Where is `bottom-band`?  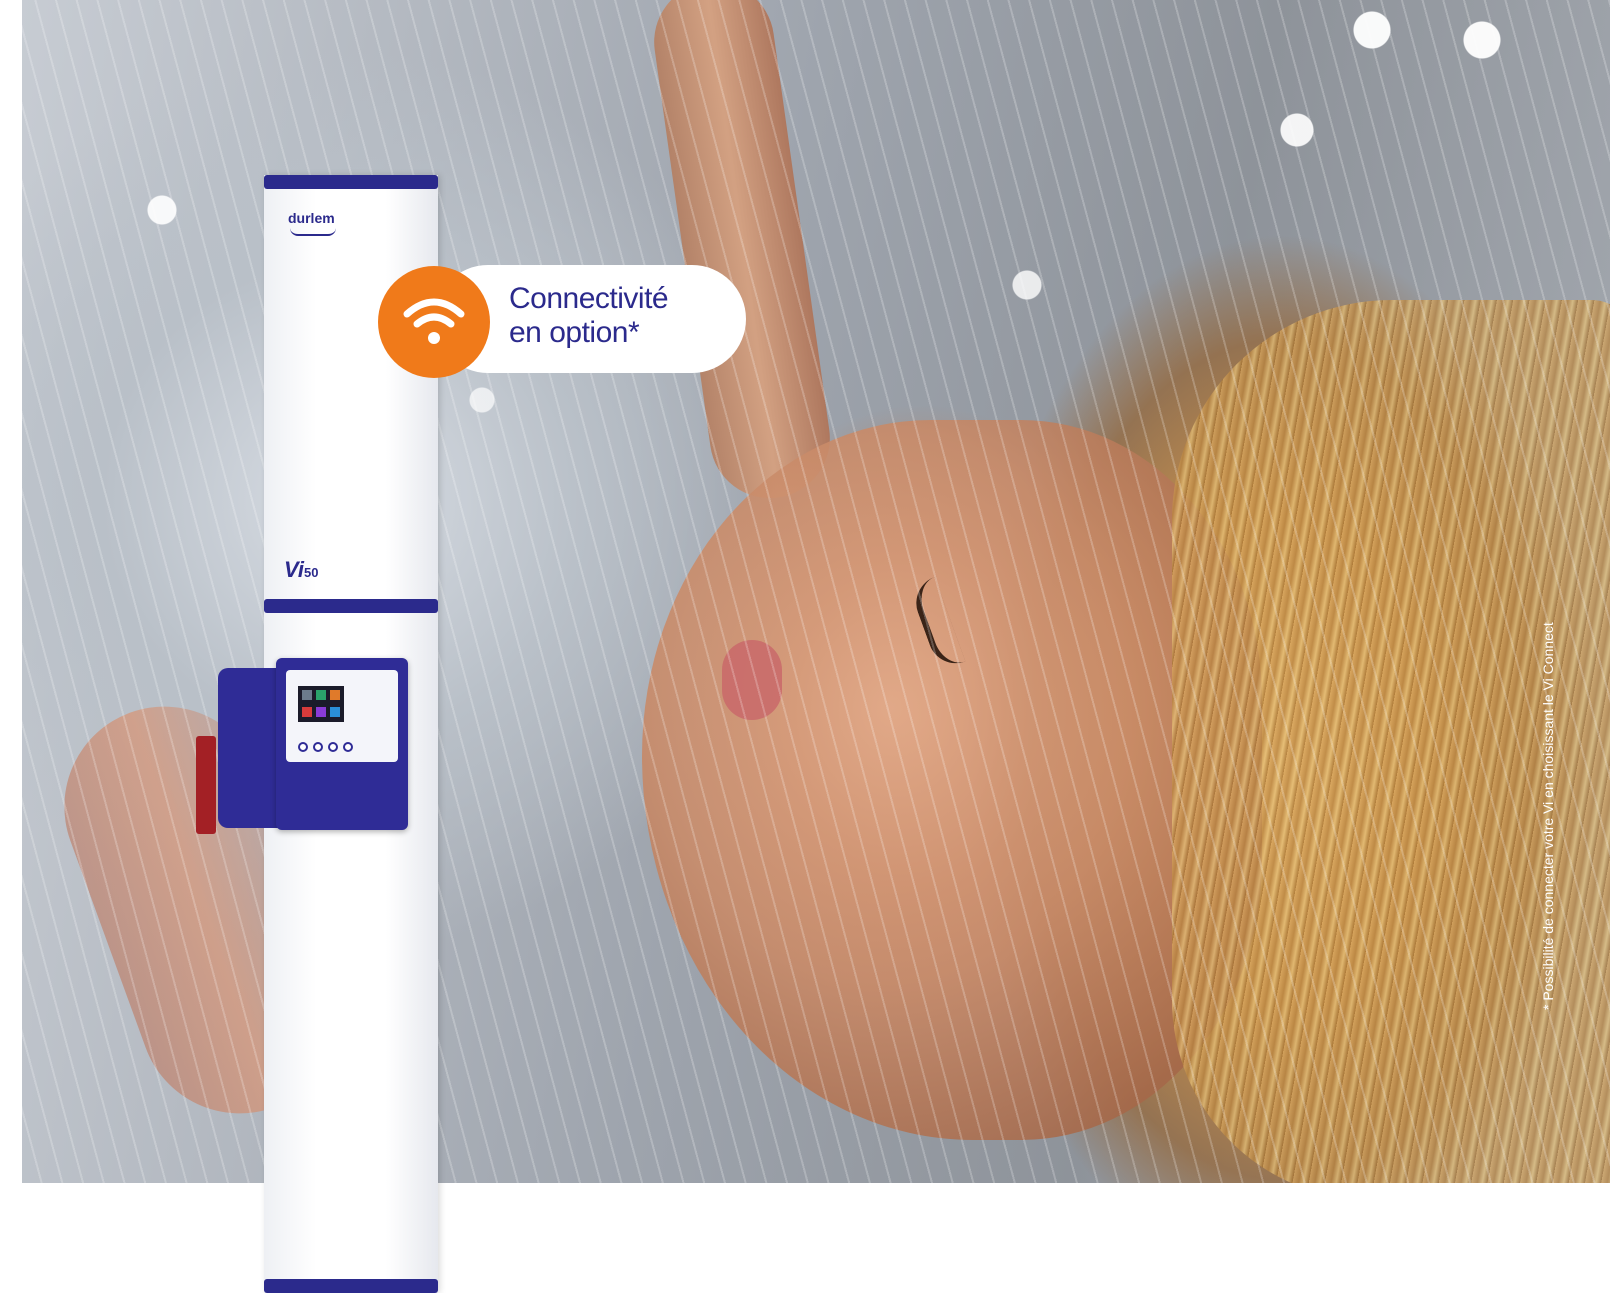
bottom-band is located at coordinates (351, 1286).